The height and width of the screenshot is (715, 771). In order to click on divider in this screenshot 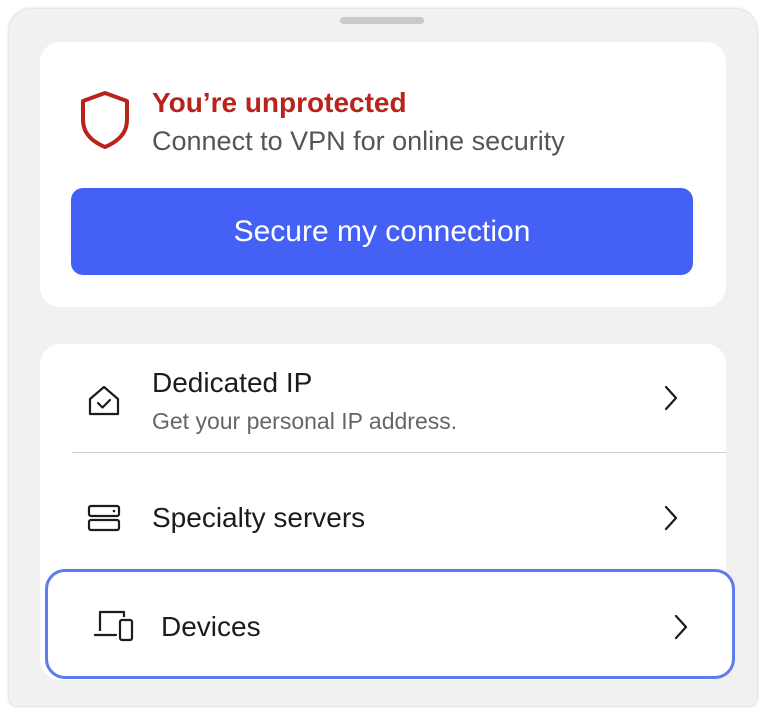, I will do `click(399, 452)`.